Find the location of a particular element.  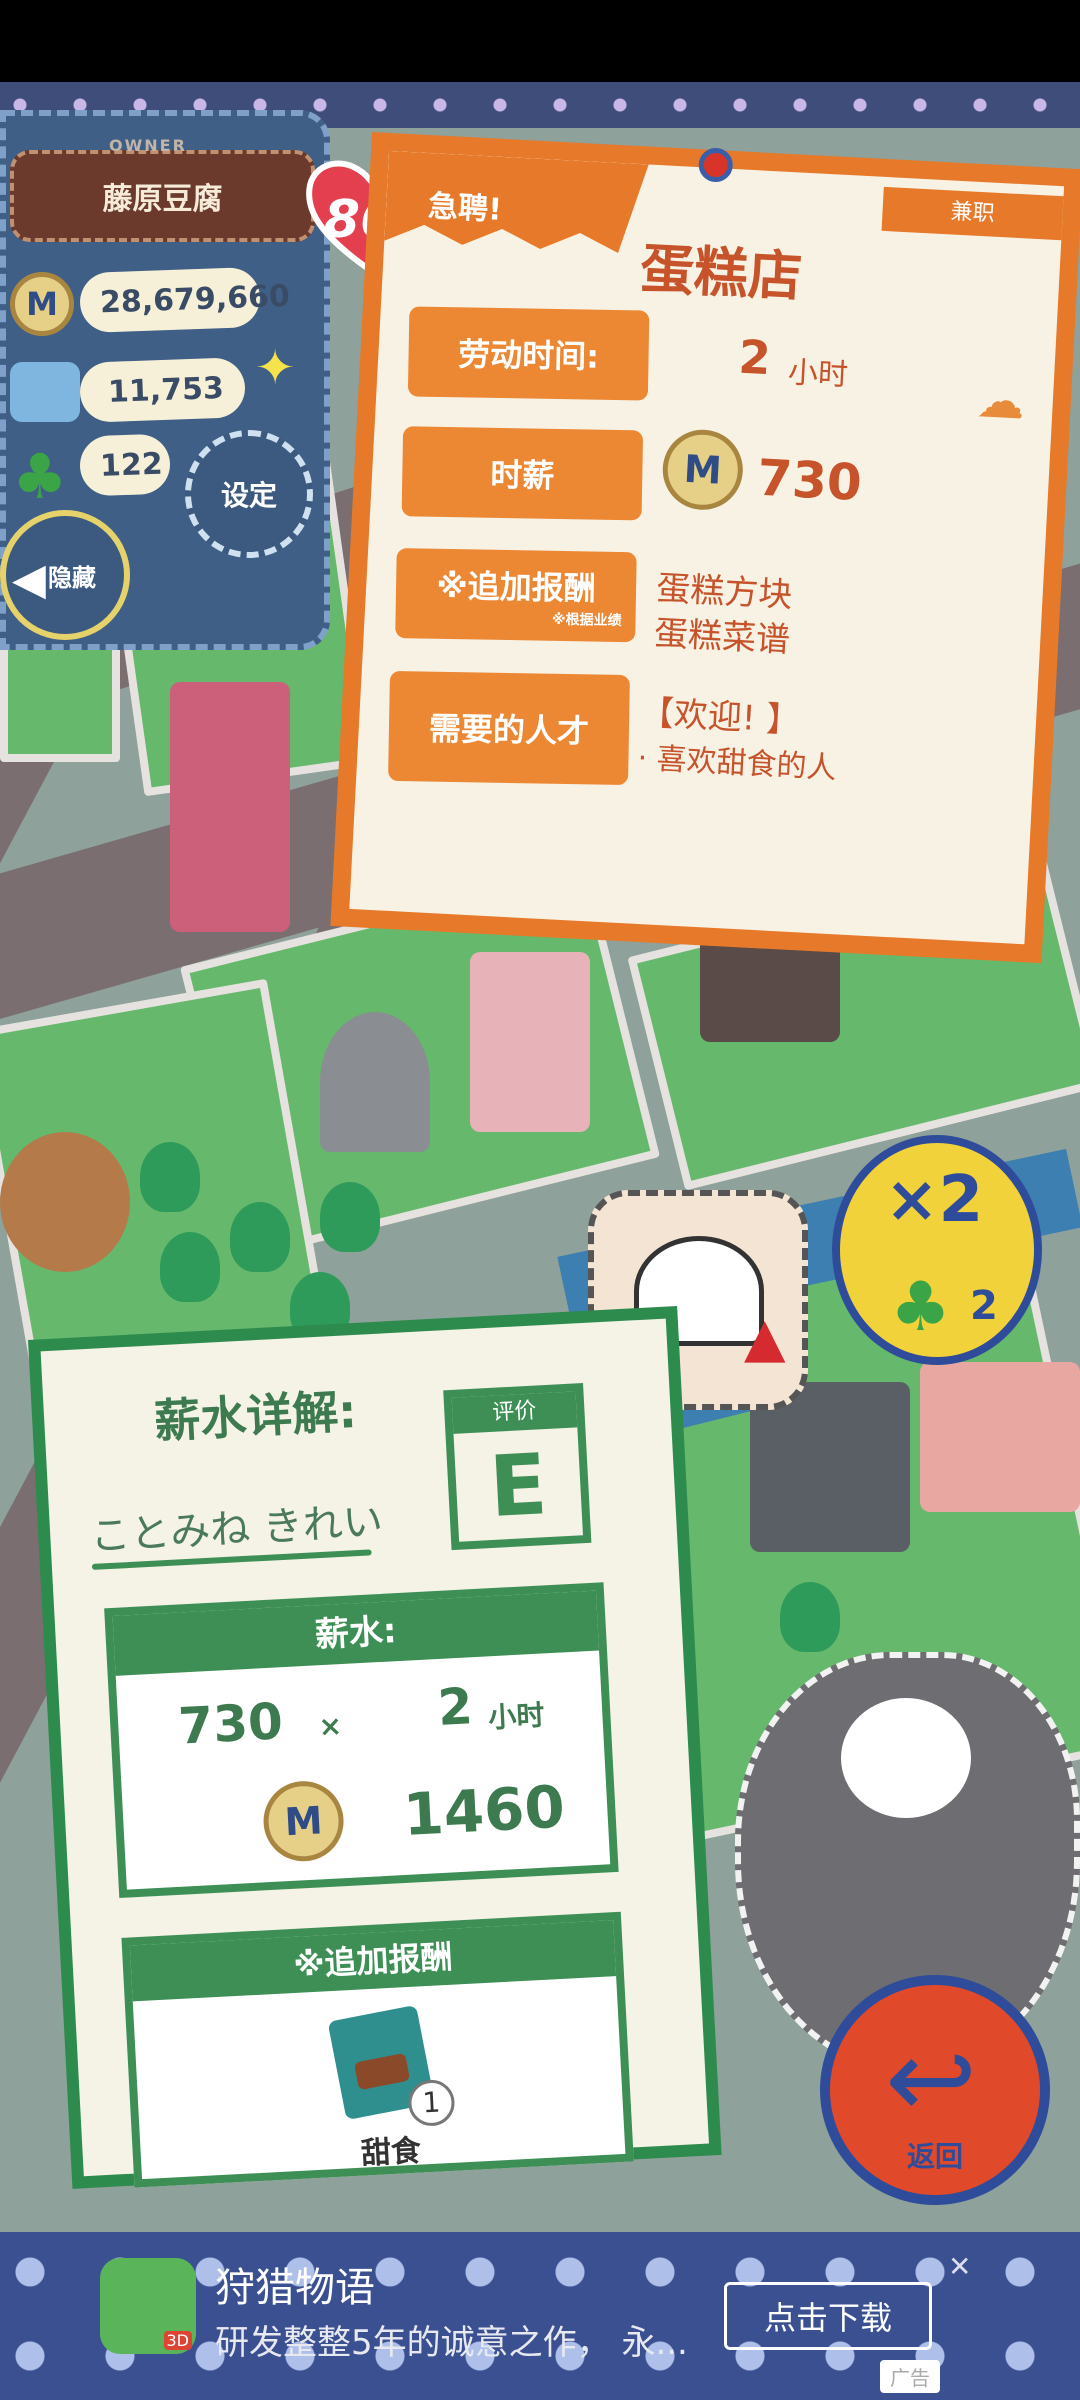

clover-reward-count: 2 is located at coordinates (984, 1306).